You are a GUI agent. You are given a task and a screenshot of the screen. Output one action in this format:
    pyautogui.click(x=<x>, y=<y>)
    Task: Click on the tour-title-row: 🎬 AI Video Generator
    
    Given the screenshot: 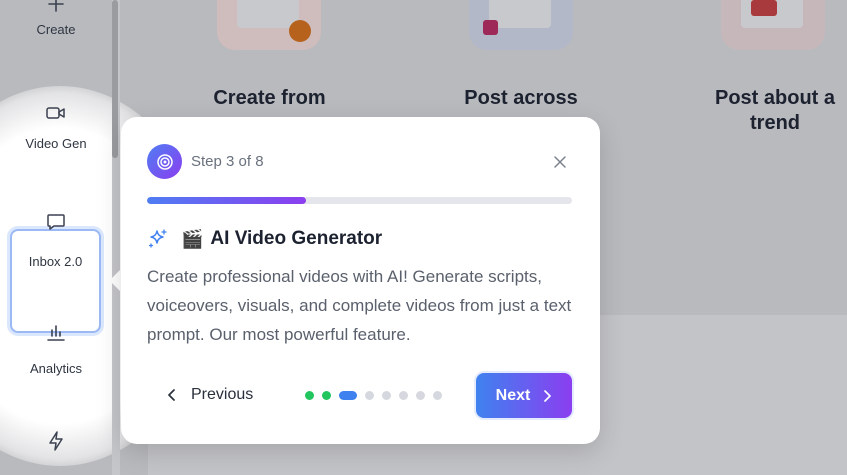 What is the action you would take?
    pyautogui.click(x=264, y=239)
    